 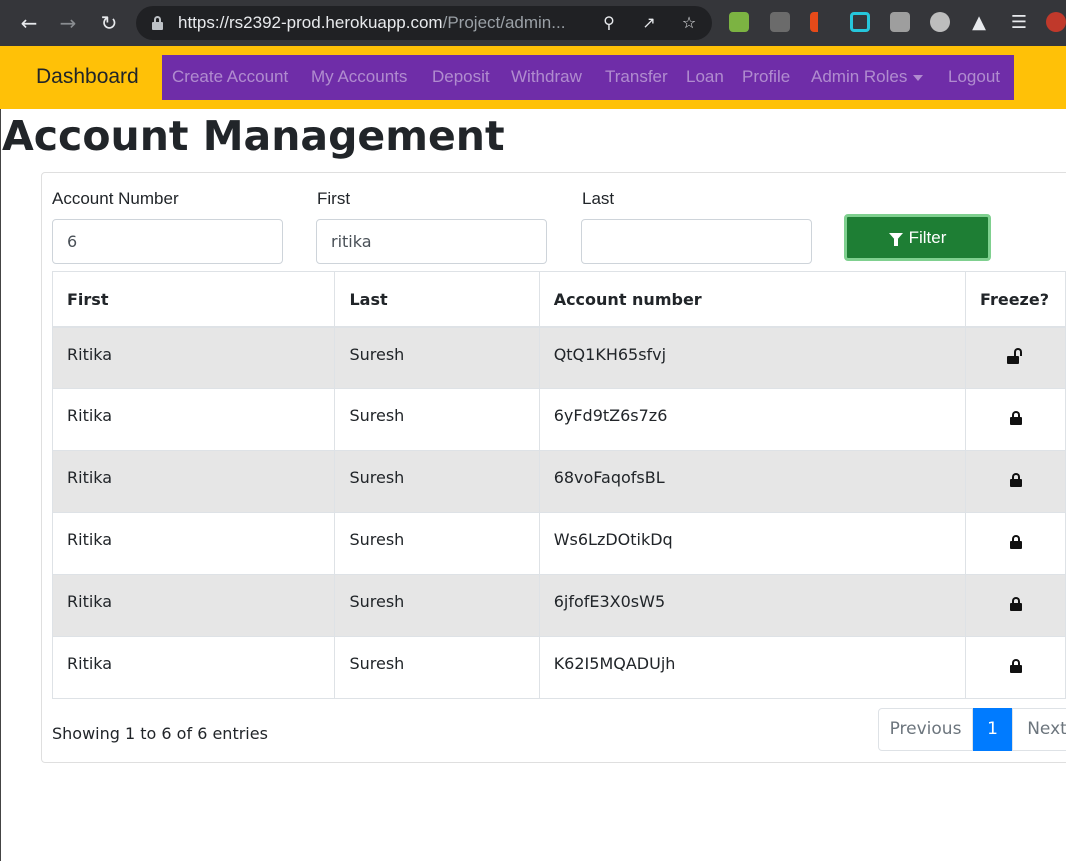 I want to click on nav-transfer: Transfer, so click(x=636, y=77).